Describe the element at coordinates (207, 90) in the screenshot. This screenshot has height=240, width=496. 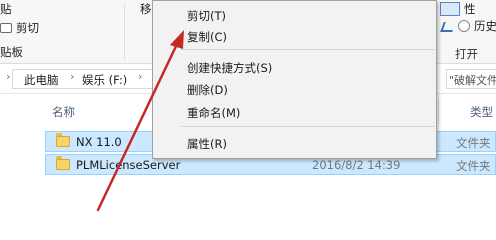
I see `menu-item-delete: 删除(D)` at that location.